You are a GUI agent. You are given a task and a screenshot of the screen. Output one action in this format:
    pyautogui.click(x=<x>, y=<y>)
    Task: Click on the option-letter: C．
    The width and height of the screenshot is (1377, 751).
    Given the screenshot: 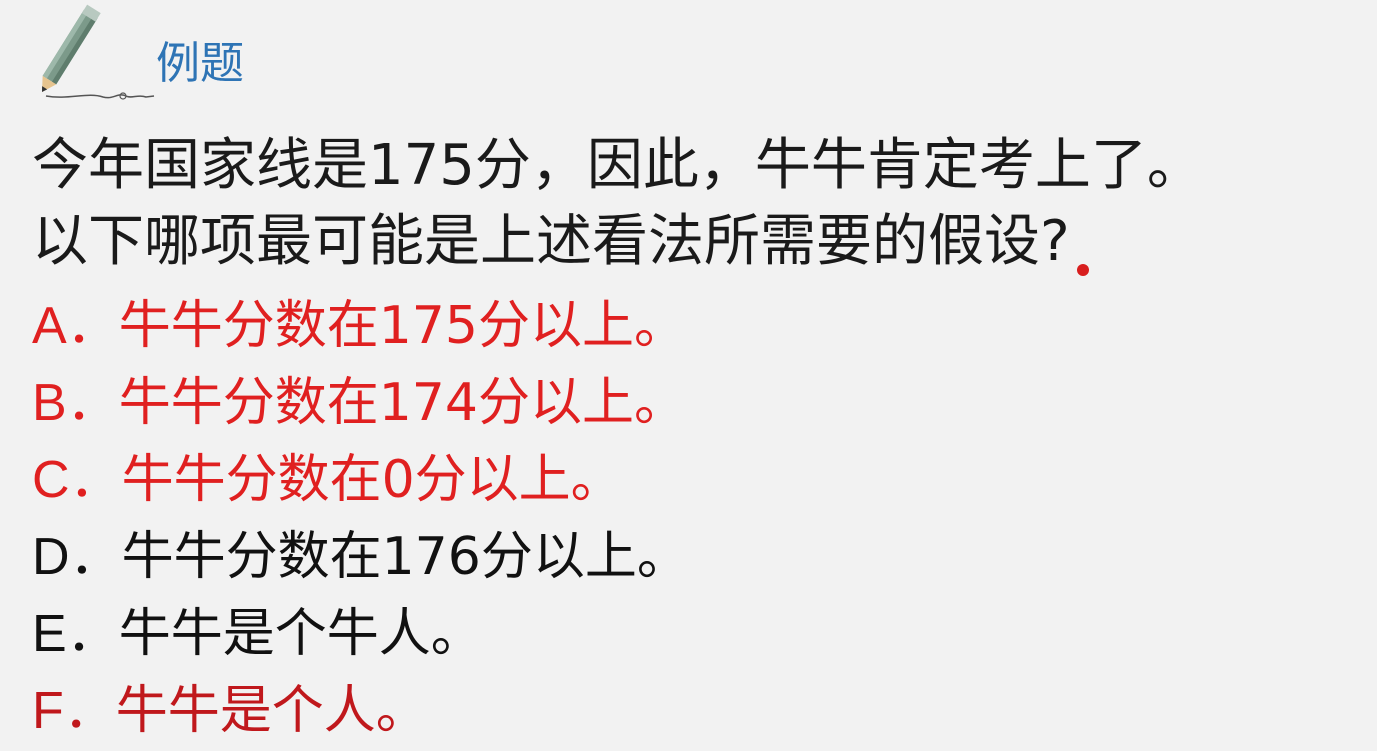 What is the action you would take?
    pyautogui.click(x=77, y=480)
    